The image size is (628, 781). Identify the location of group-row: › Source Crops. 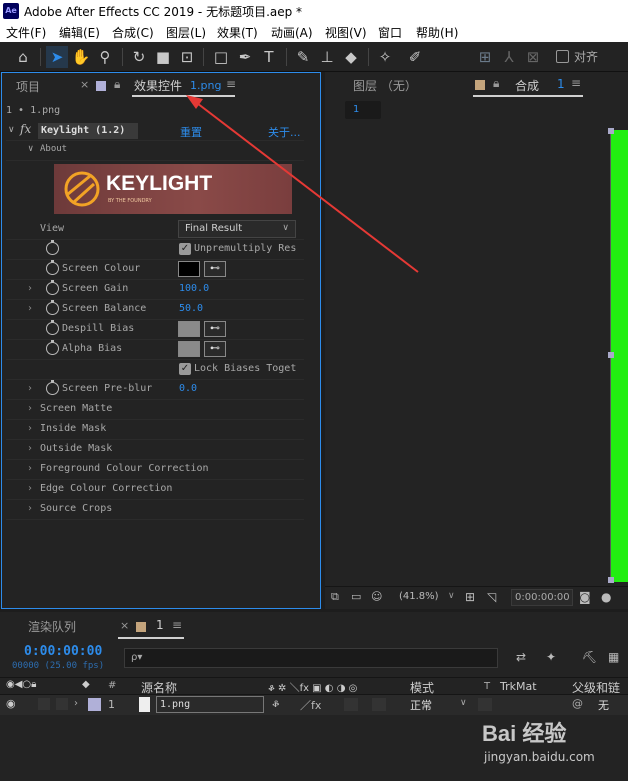
(155, 510).